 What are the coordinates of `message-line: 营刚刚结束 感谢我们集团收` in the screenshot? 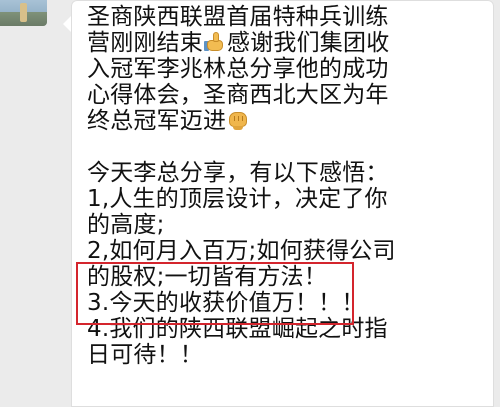 It's located at (284, 43).